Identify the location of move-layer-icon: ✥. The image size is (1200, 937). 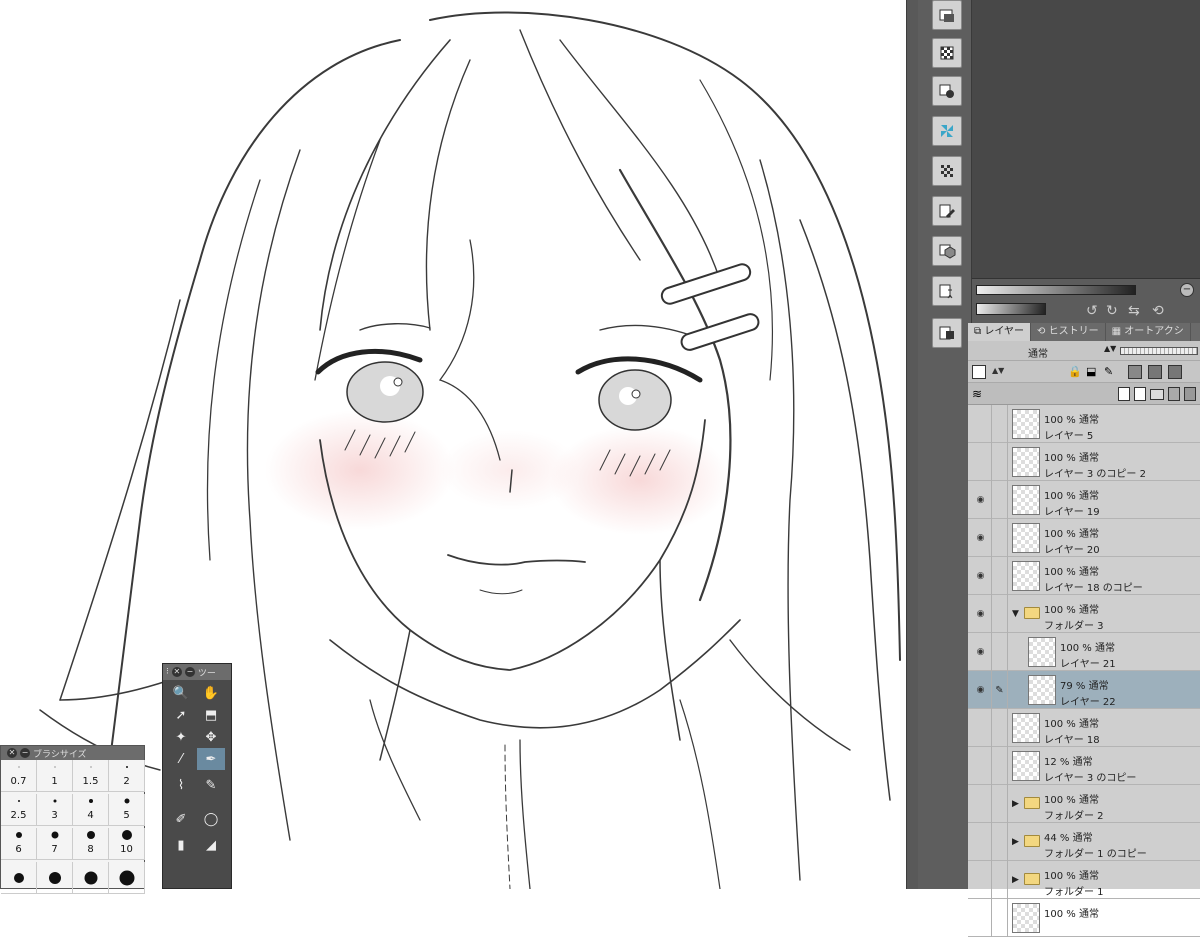
(211, 737).